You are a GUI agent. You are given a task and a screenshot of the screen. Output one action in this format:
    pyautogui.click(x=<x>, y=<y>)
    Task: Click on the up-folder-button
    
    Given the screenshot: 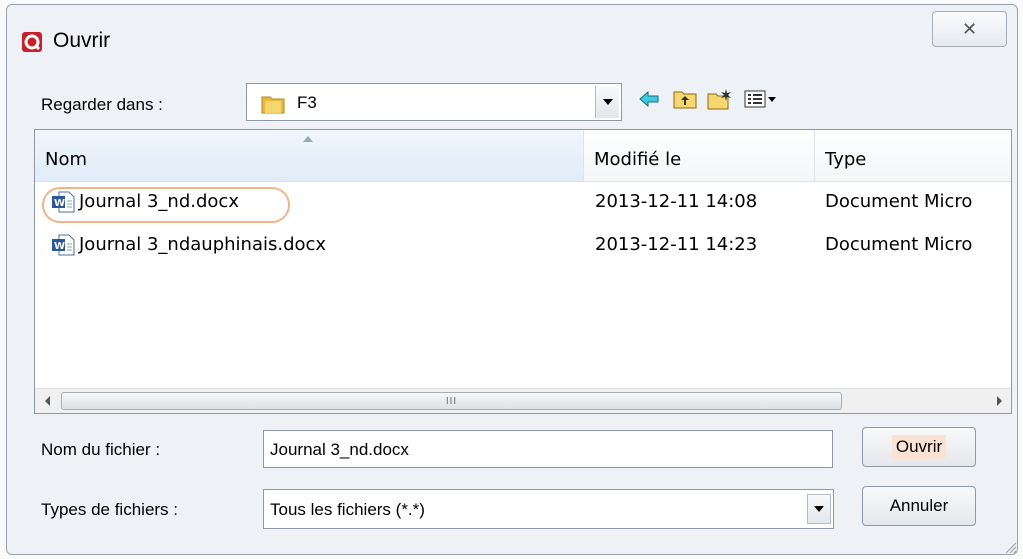 What is the action you would take?
    pyautogui.click(x=685, y=101)
    